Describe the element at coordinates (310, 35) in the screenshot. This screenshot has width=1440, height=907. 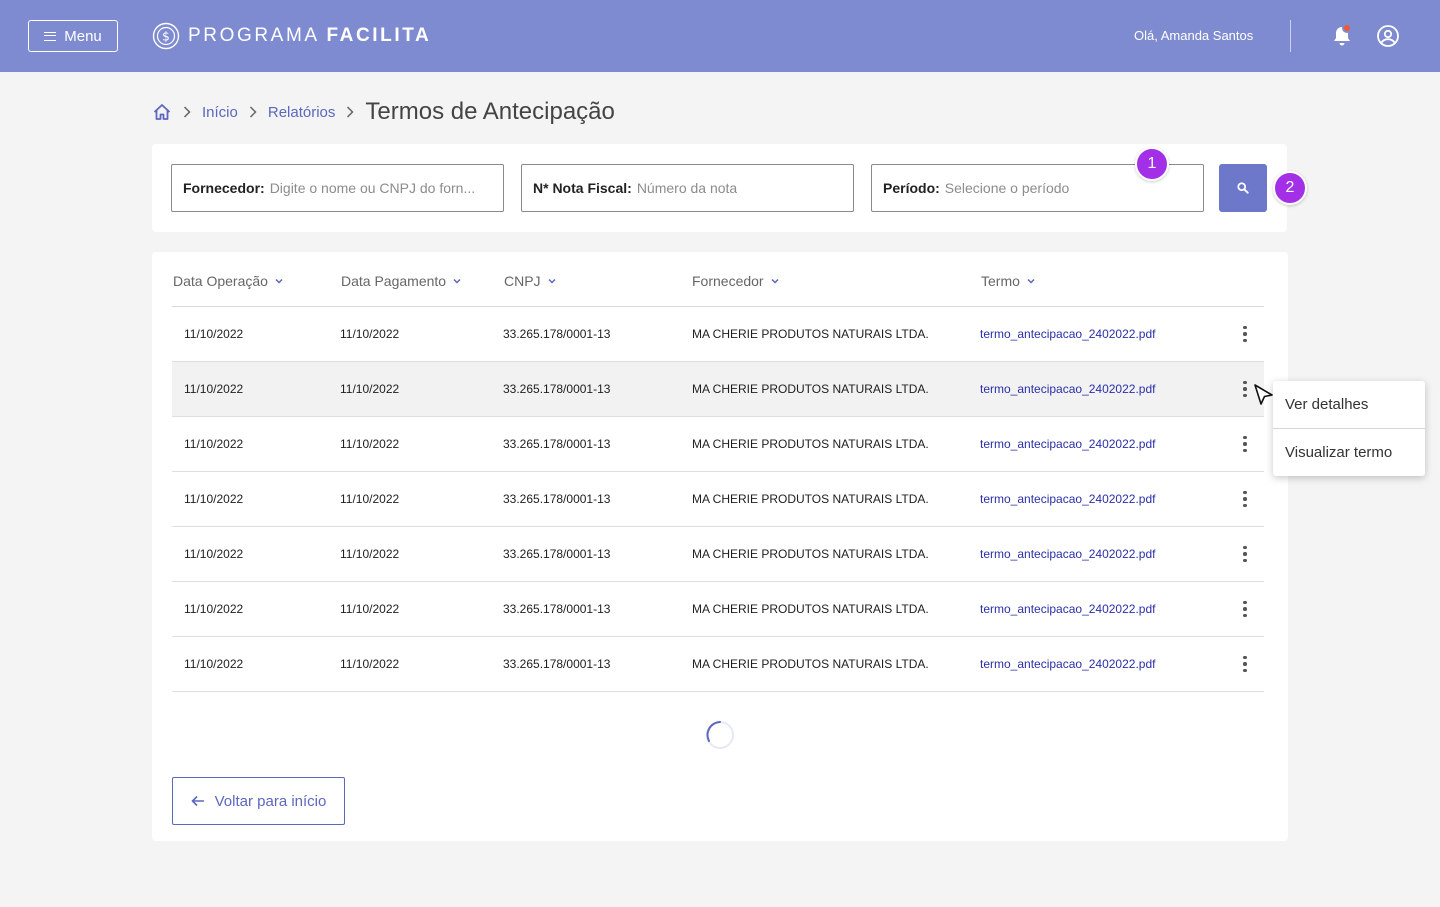
I see `brand-name: PROGRAMA FACILITA` at that location.